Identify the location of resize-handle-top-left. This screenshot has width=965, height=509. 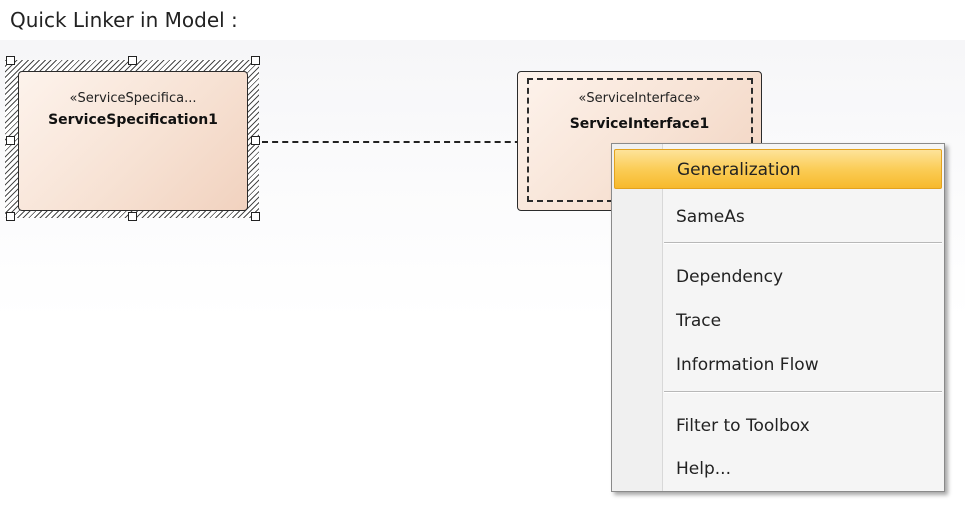
(10, 60).